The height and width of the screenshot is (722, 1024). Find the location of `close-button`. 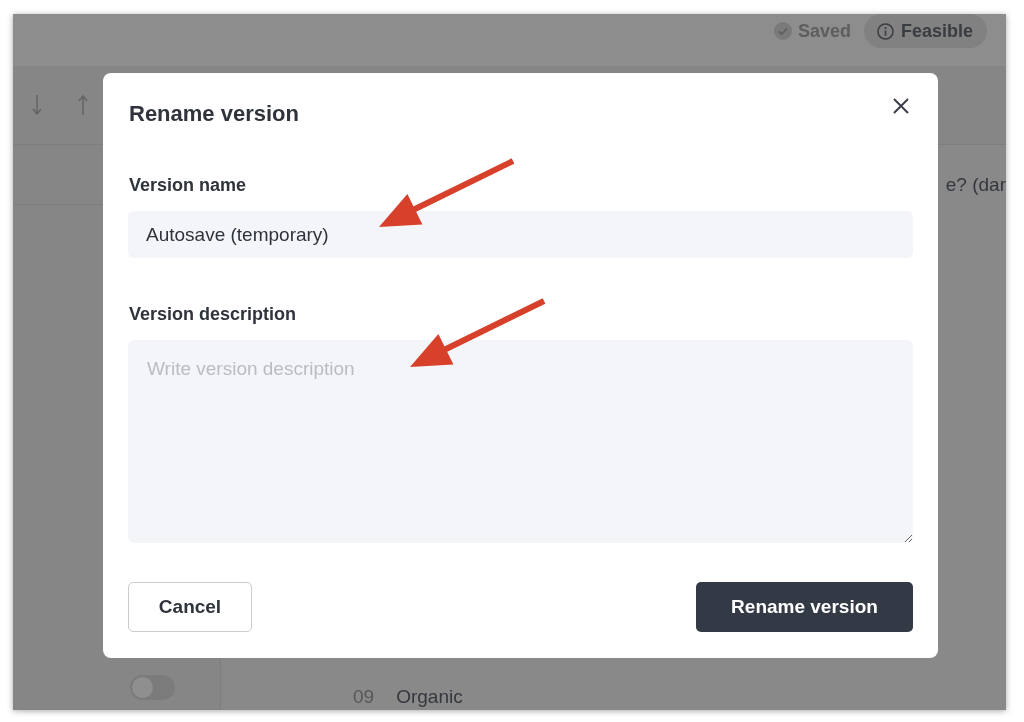

close-button is located at coordinates (901, 106).